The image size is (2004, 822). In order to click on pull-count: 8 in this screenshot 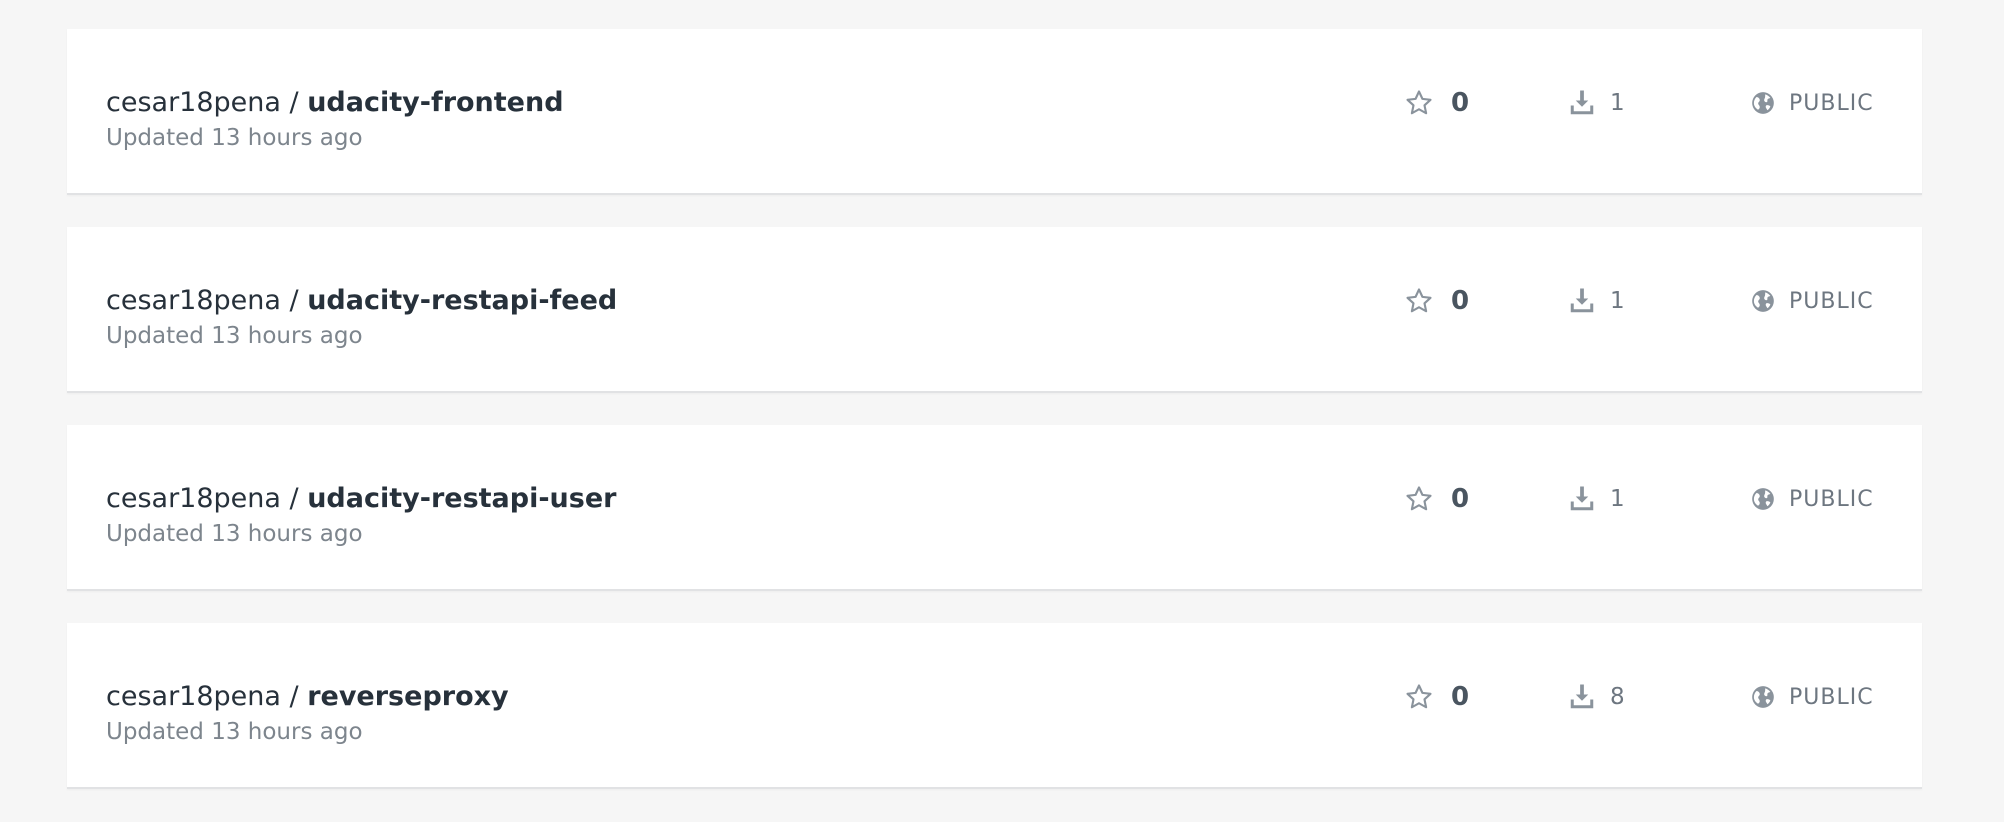, I will do `click(1596, 697)`.